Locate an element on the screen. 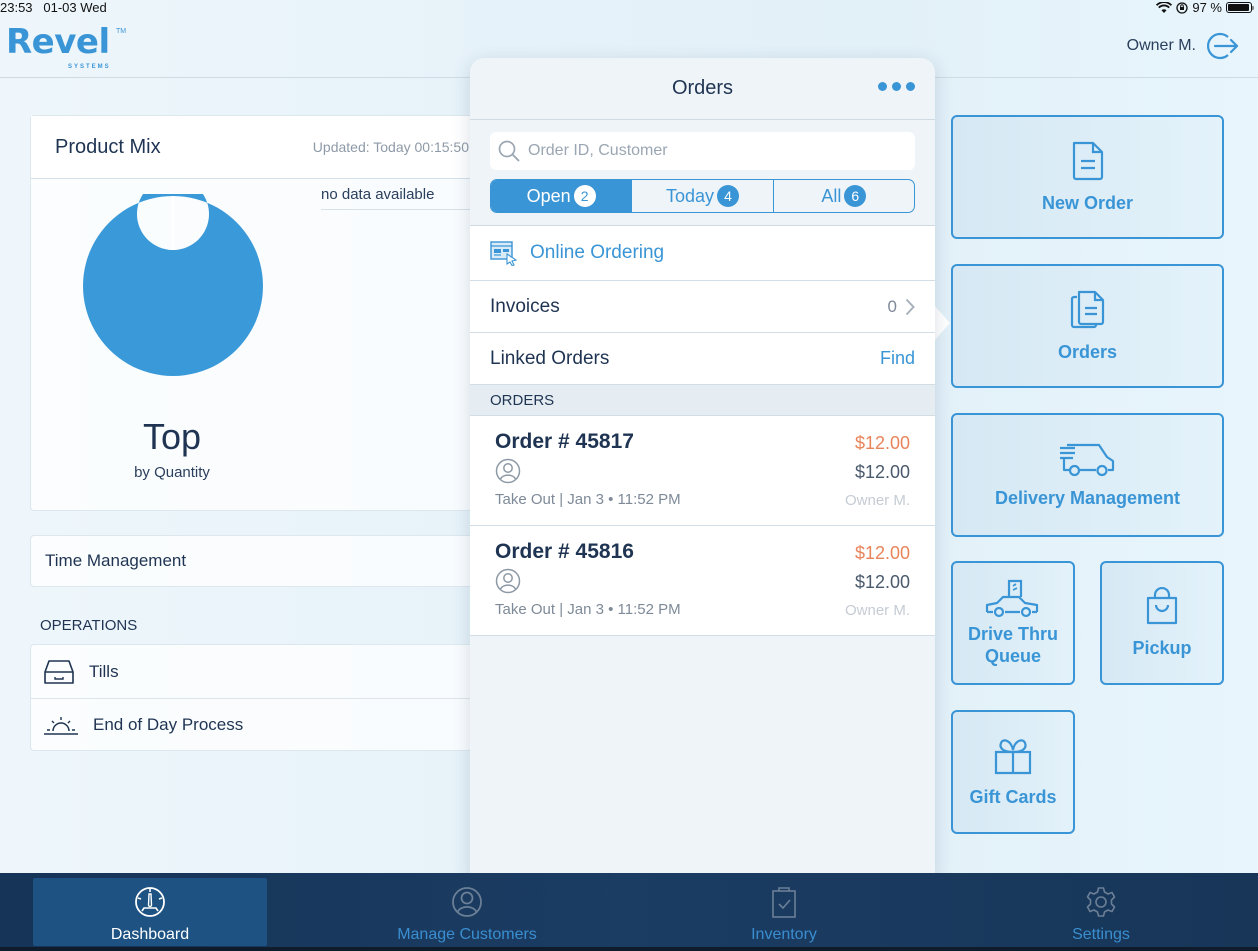  sunset-icon is located at coordinates (61, 726).